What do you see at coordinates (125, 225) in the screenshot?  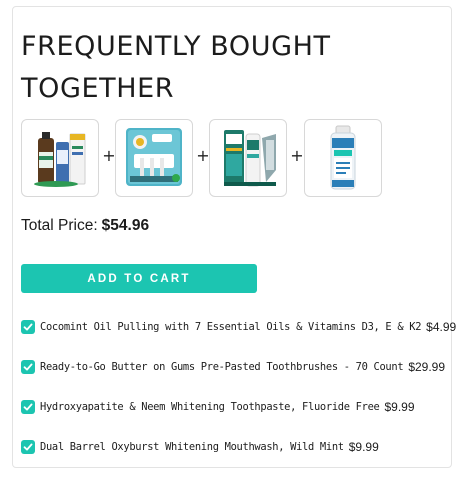 I see `total-price-amount: $54.96` at bounding box center [125, 225].